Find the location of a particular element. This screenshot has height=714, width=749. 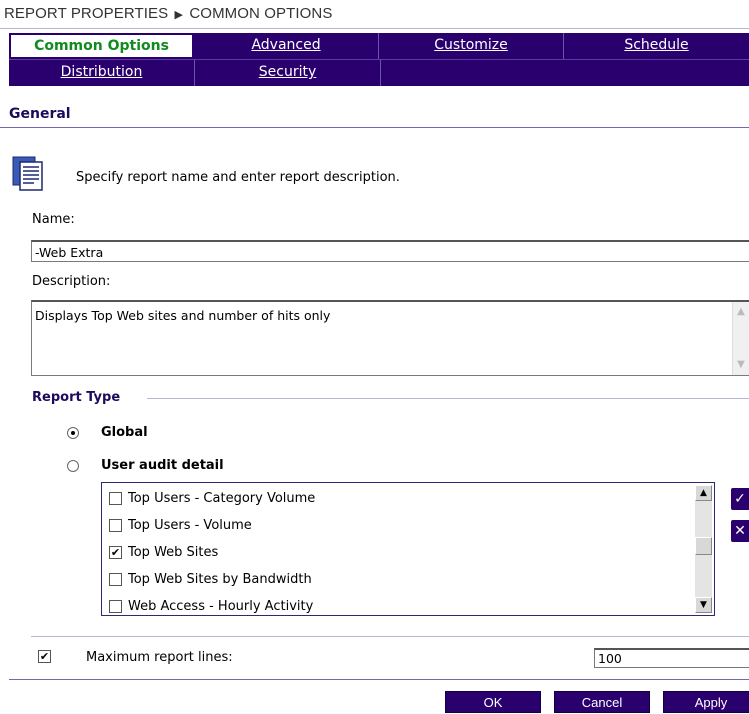

name-label: Name: is located at coordinates (53, 219).